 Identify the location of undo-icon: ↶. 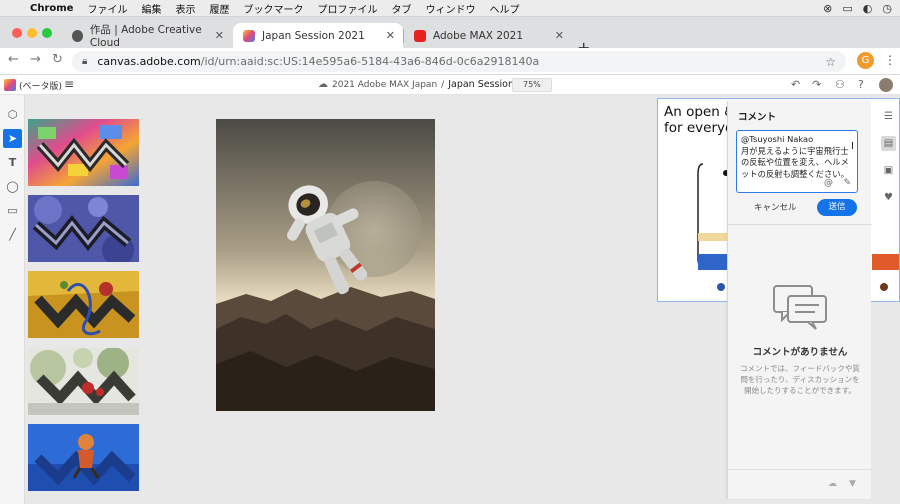
(795, 84).